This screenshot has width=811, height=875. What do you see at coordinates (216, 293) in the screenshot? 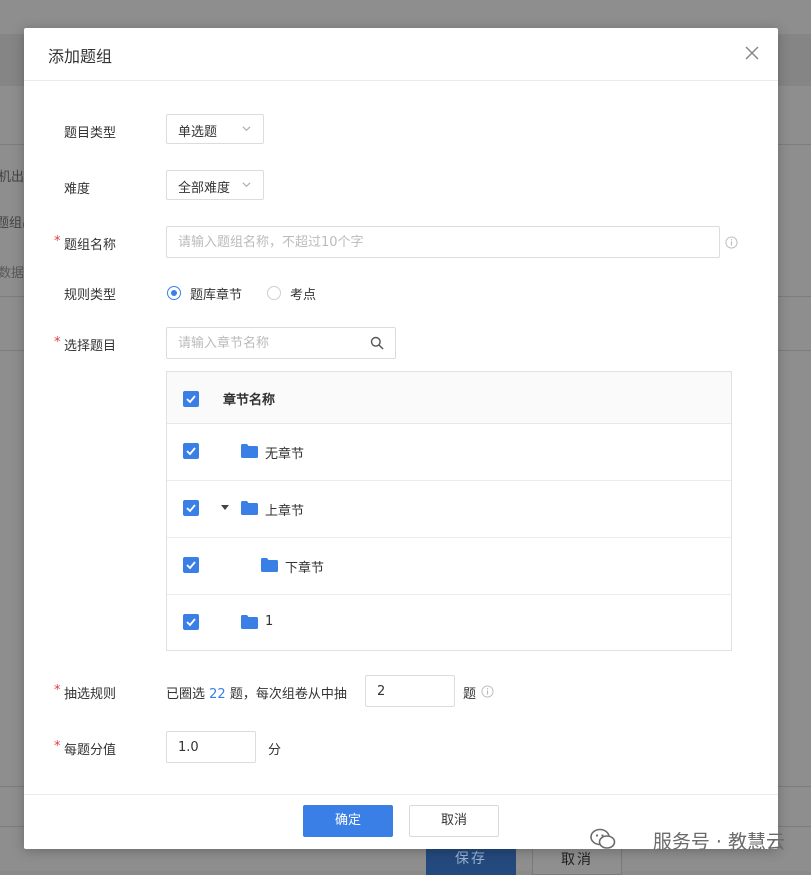
I see `radio-chapter-label: 题库章节` at bounding box center [216, 293].